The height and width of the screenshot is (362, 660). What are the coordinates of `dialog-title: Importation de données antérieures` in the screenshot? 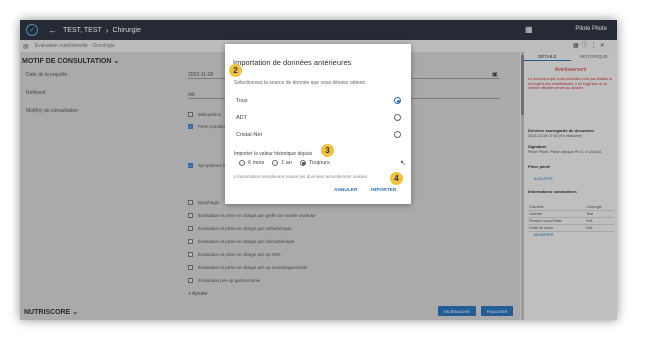 It's located at (292, 62).